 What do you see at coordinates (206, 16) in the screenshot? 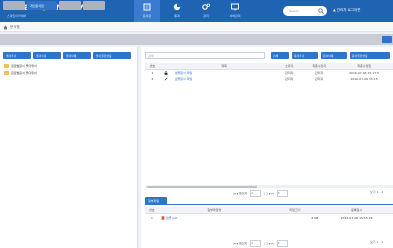
I see `nav-item-label: 관리` at bounding box center [206, 16].